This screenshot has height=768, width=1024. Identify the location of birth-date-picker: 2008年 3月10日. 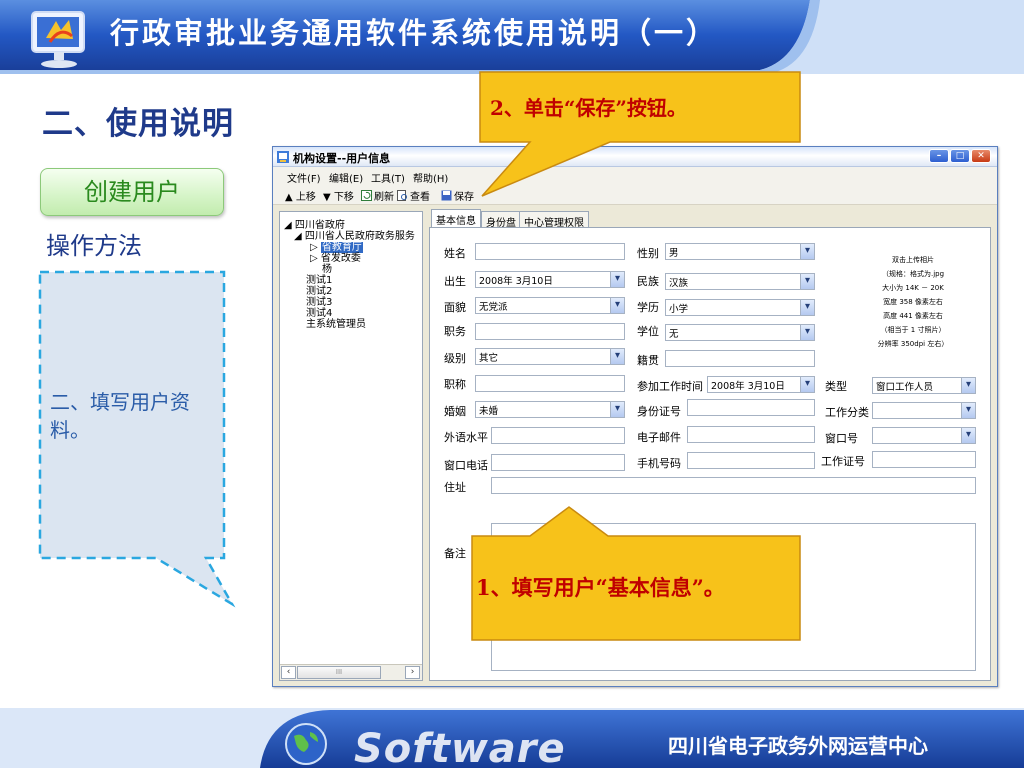
(550, 279).